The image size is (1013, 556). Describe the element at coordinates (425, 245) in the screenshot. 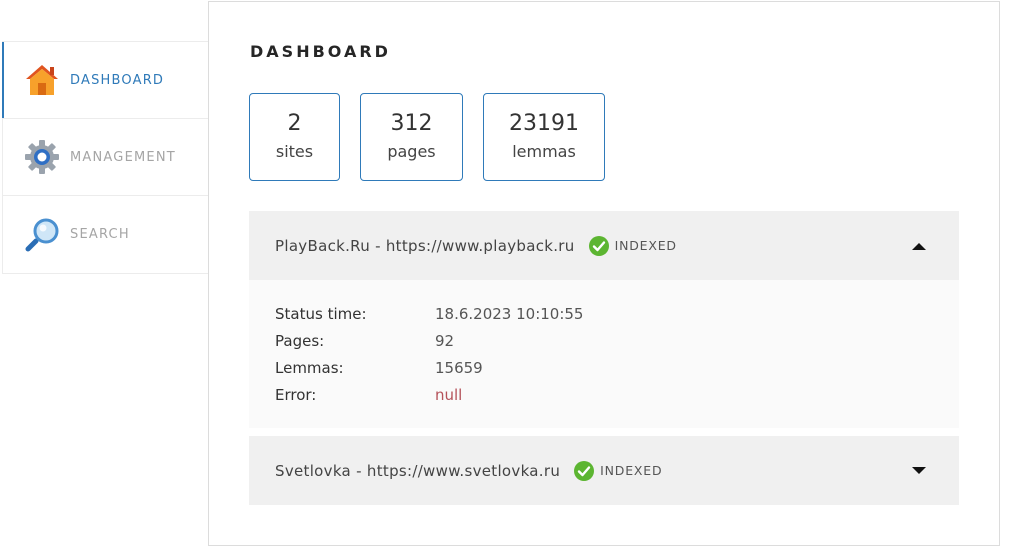

I see `site-name: PlayBack.Ru - https://www.playback.ru` at that location.